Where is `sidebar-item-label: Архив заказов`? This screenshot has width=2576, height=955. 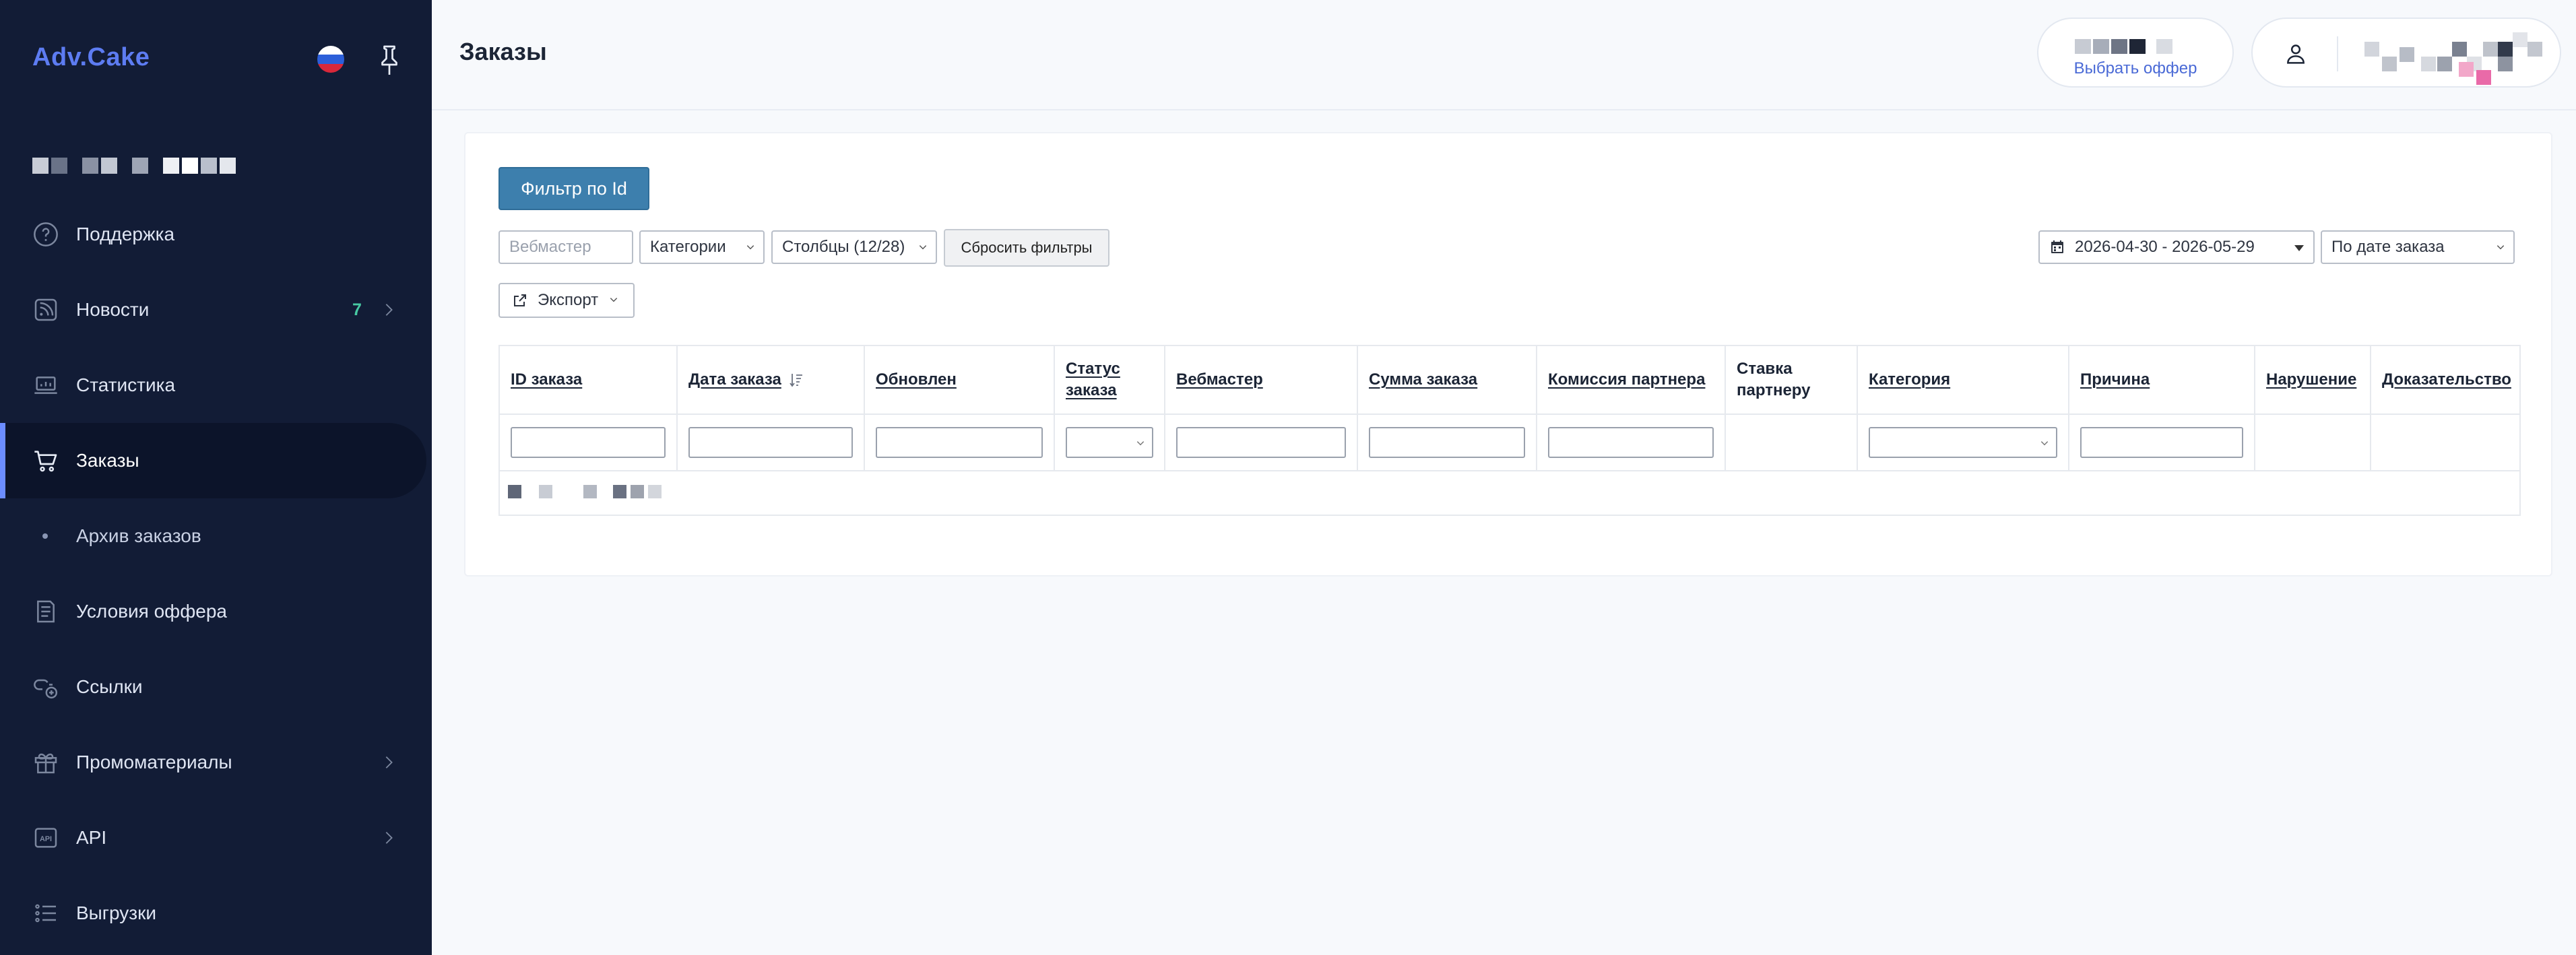
sidebar-item-label: Архив заказов is located at coordinates (138, 535).